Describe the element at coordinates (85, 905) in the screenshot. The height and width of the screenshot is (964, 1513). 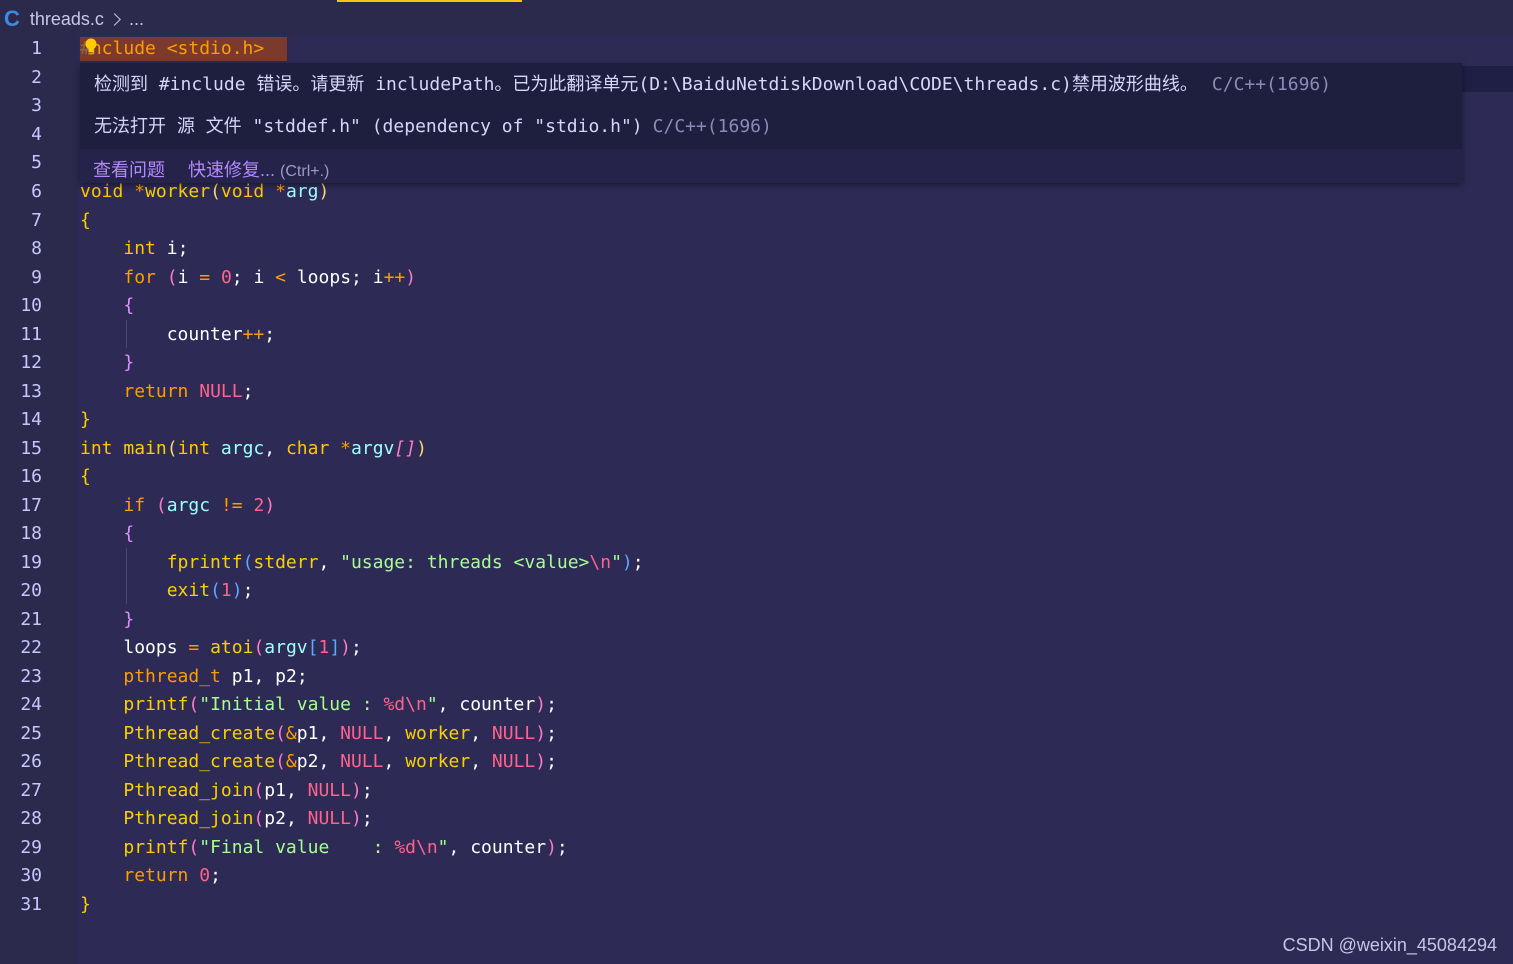
I see `code-line-31: }` at that location.